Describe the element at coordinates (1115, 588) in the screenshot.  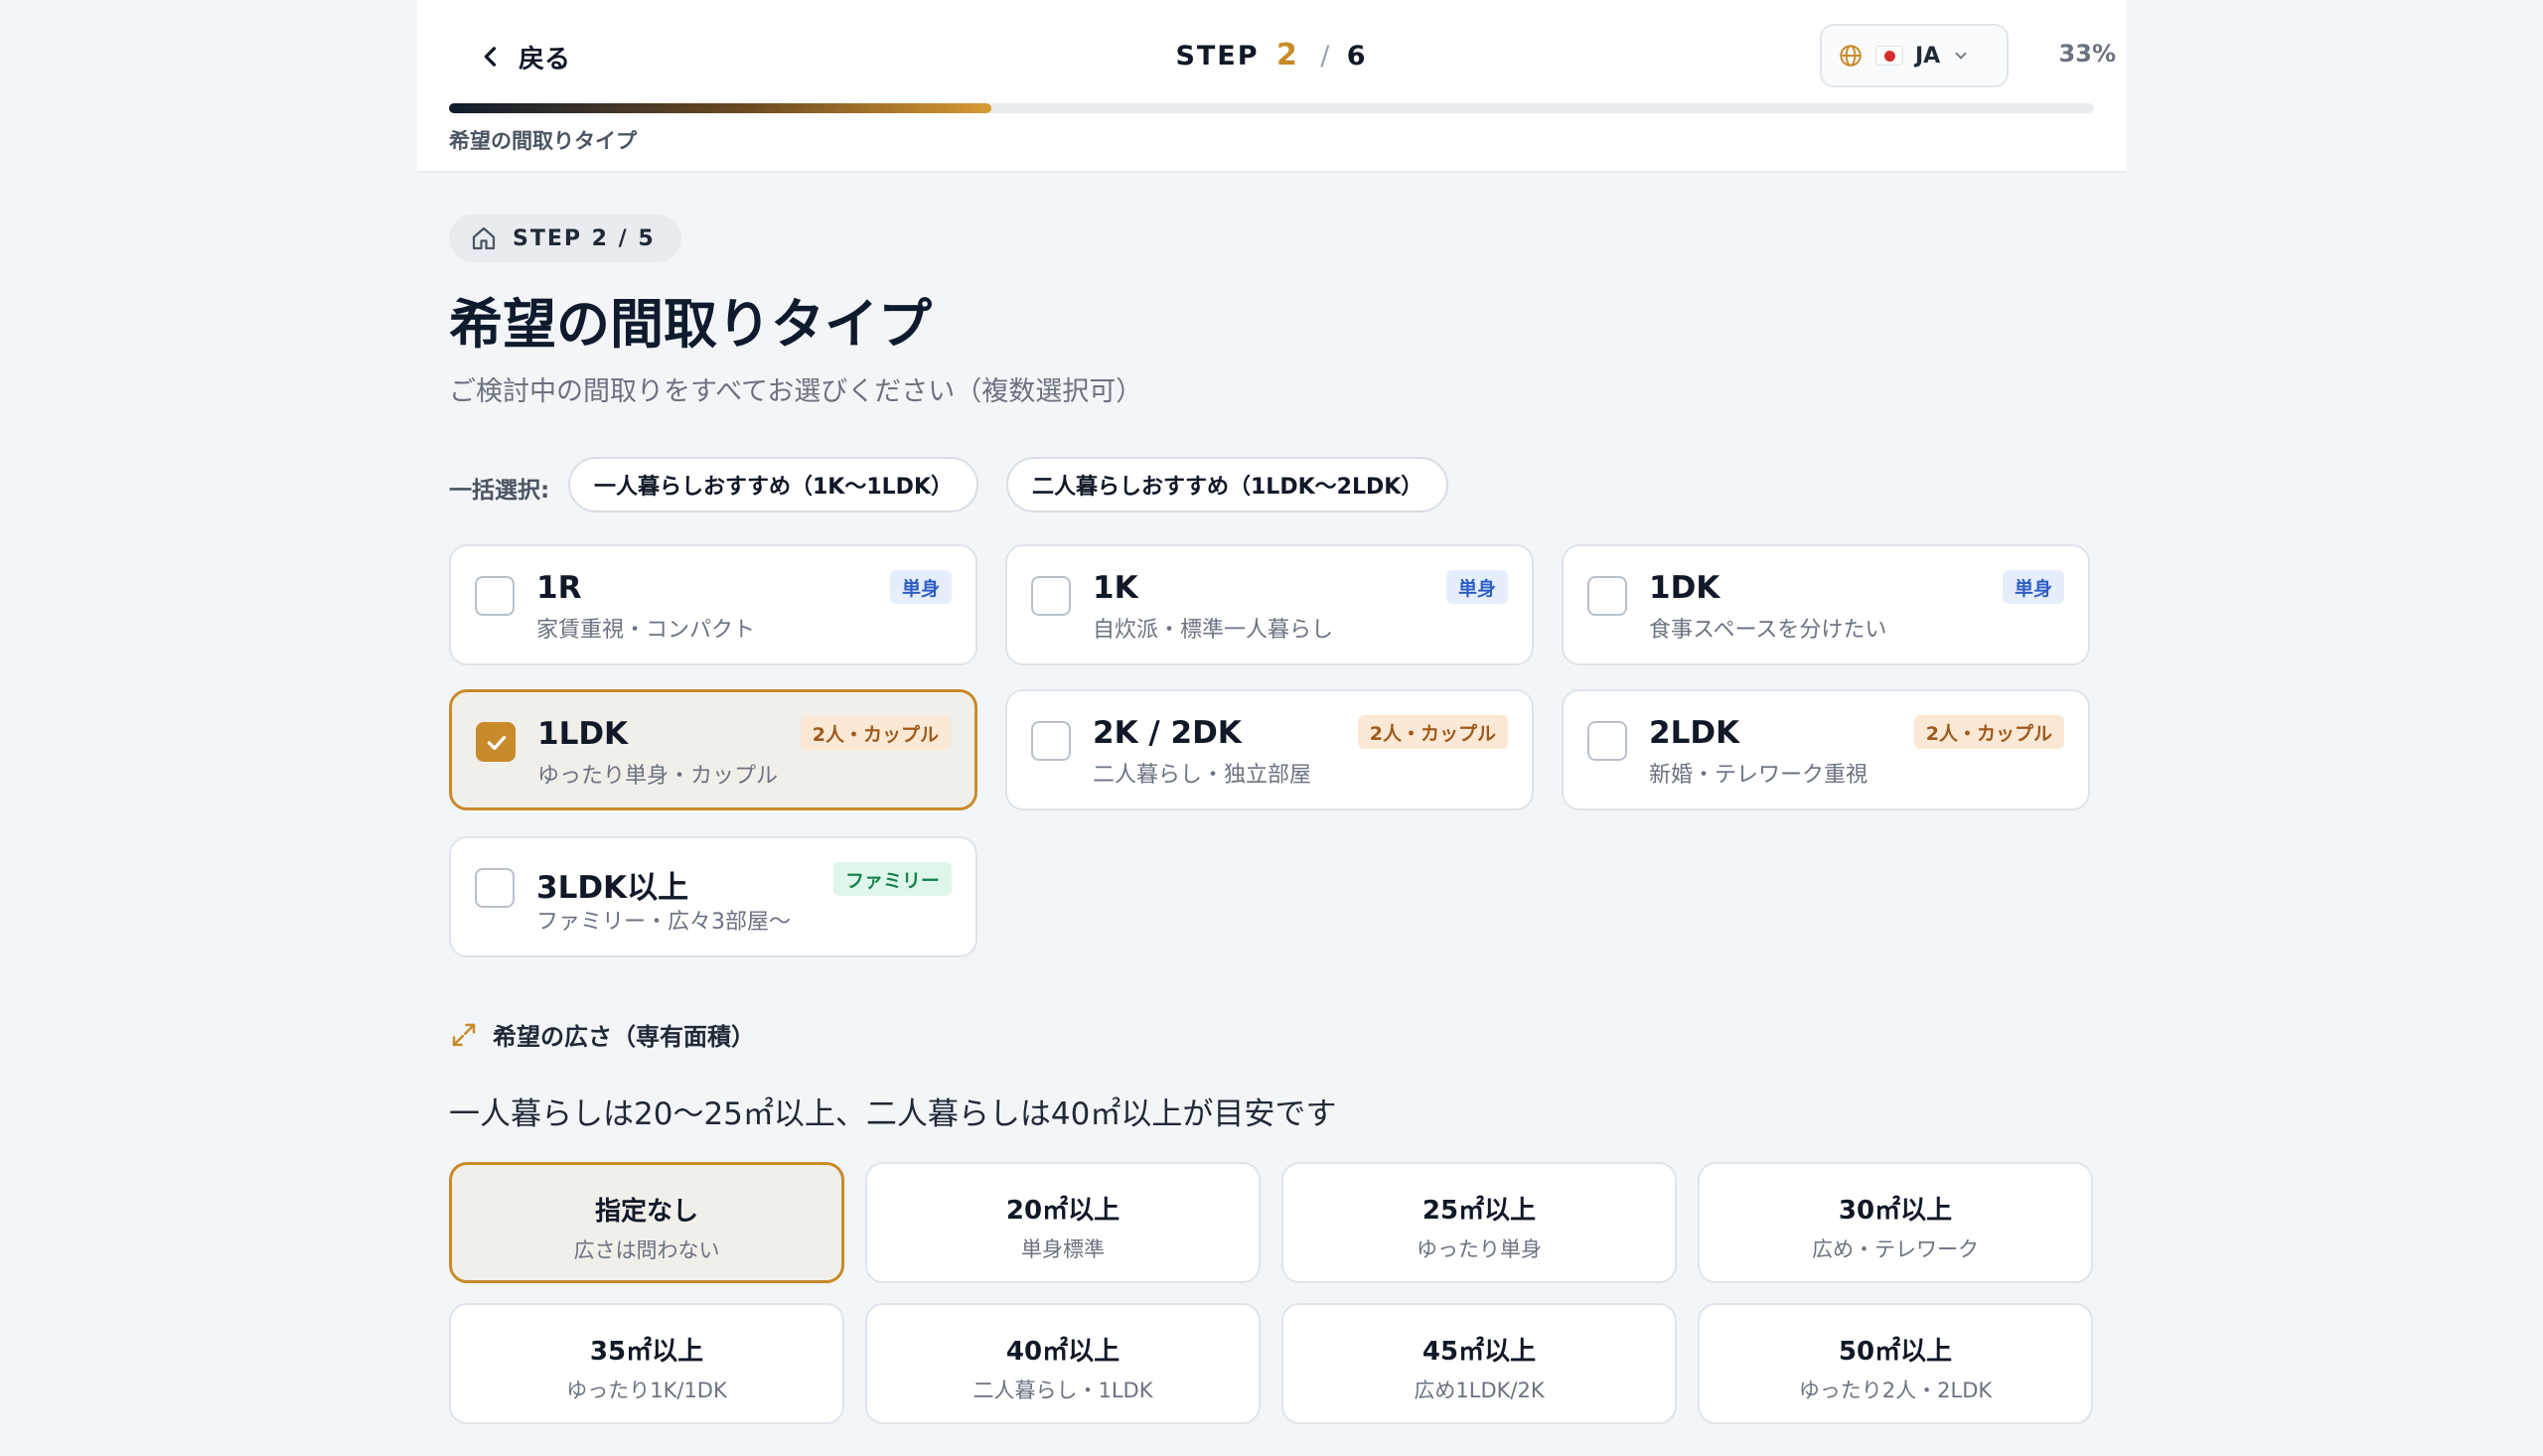
I see `layout-name: 1K` at that location.